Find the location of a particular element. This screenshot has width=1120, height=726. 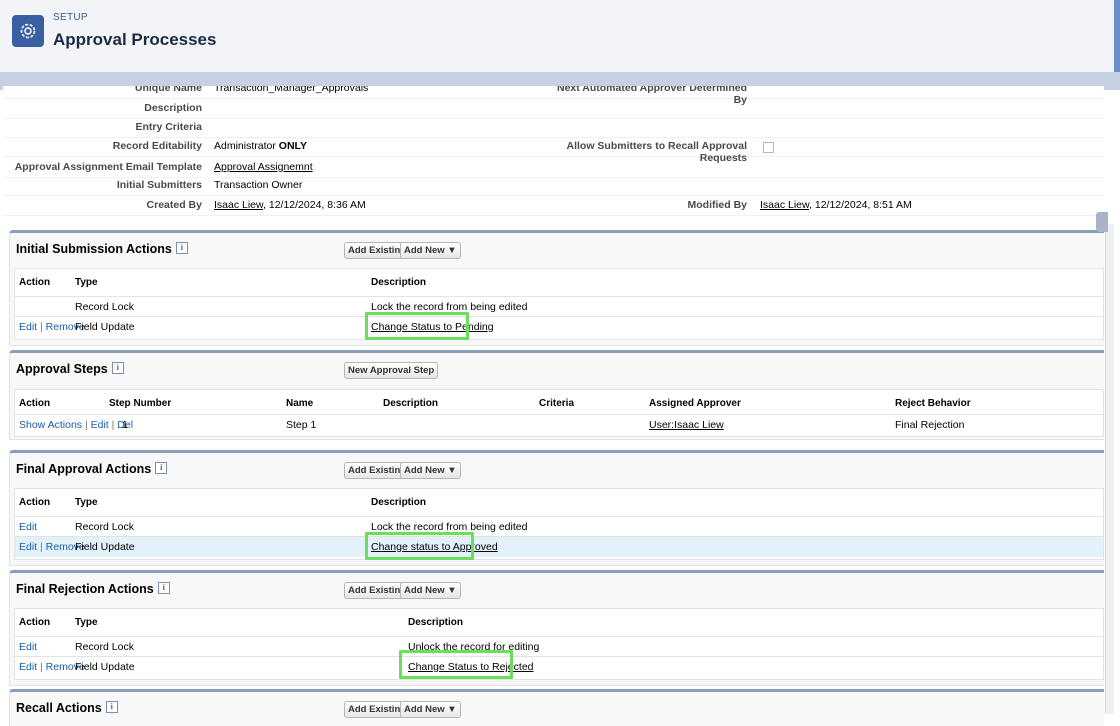

modified-by-value: Isaac Liew, 12/12/2024, 8:51 AM is located at coordinates (836, 205).